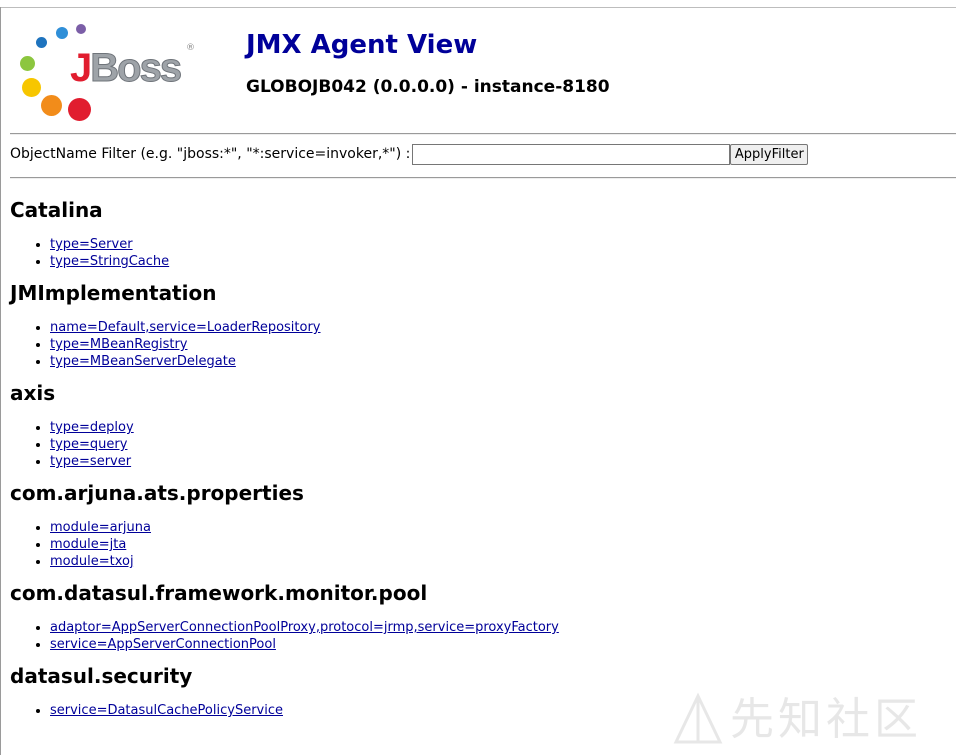 The height and width of the screenshot is (755, 956). I want to click on domain-heading: com.arjuna.ats.properties, so click(157, 493).